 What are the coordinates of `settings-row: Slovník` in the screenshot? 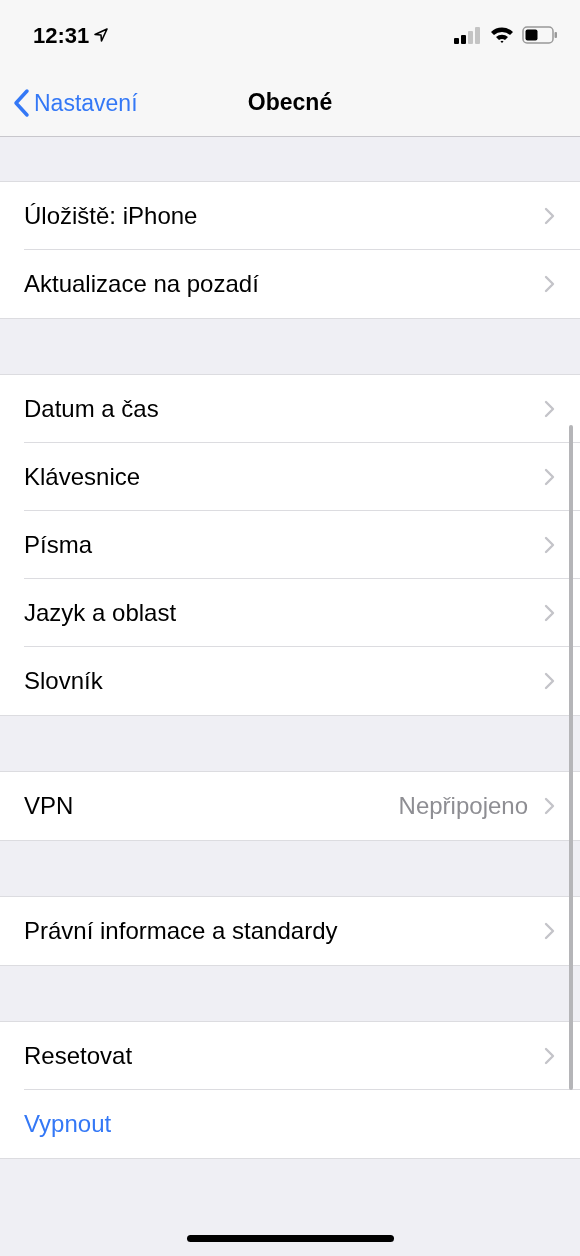 It's located at (290, 681).